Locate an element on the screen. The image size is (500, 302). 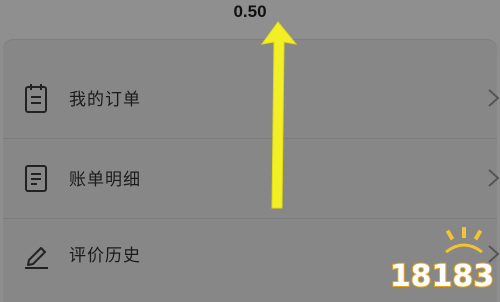
up-arrow-annotation is located at coordinates (279, 115).